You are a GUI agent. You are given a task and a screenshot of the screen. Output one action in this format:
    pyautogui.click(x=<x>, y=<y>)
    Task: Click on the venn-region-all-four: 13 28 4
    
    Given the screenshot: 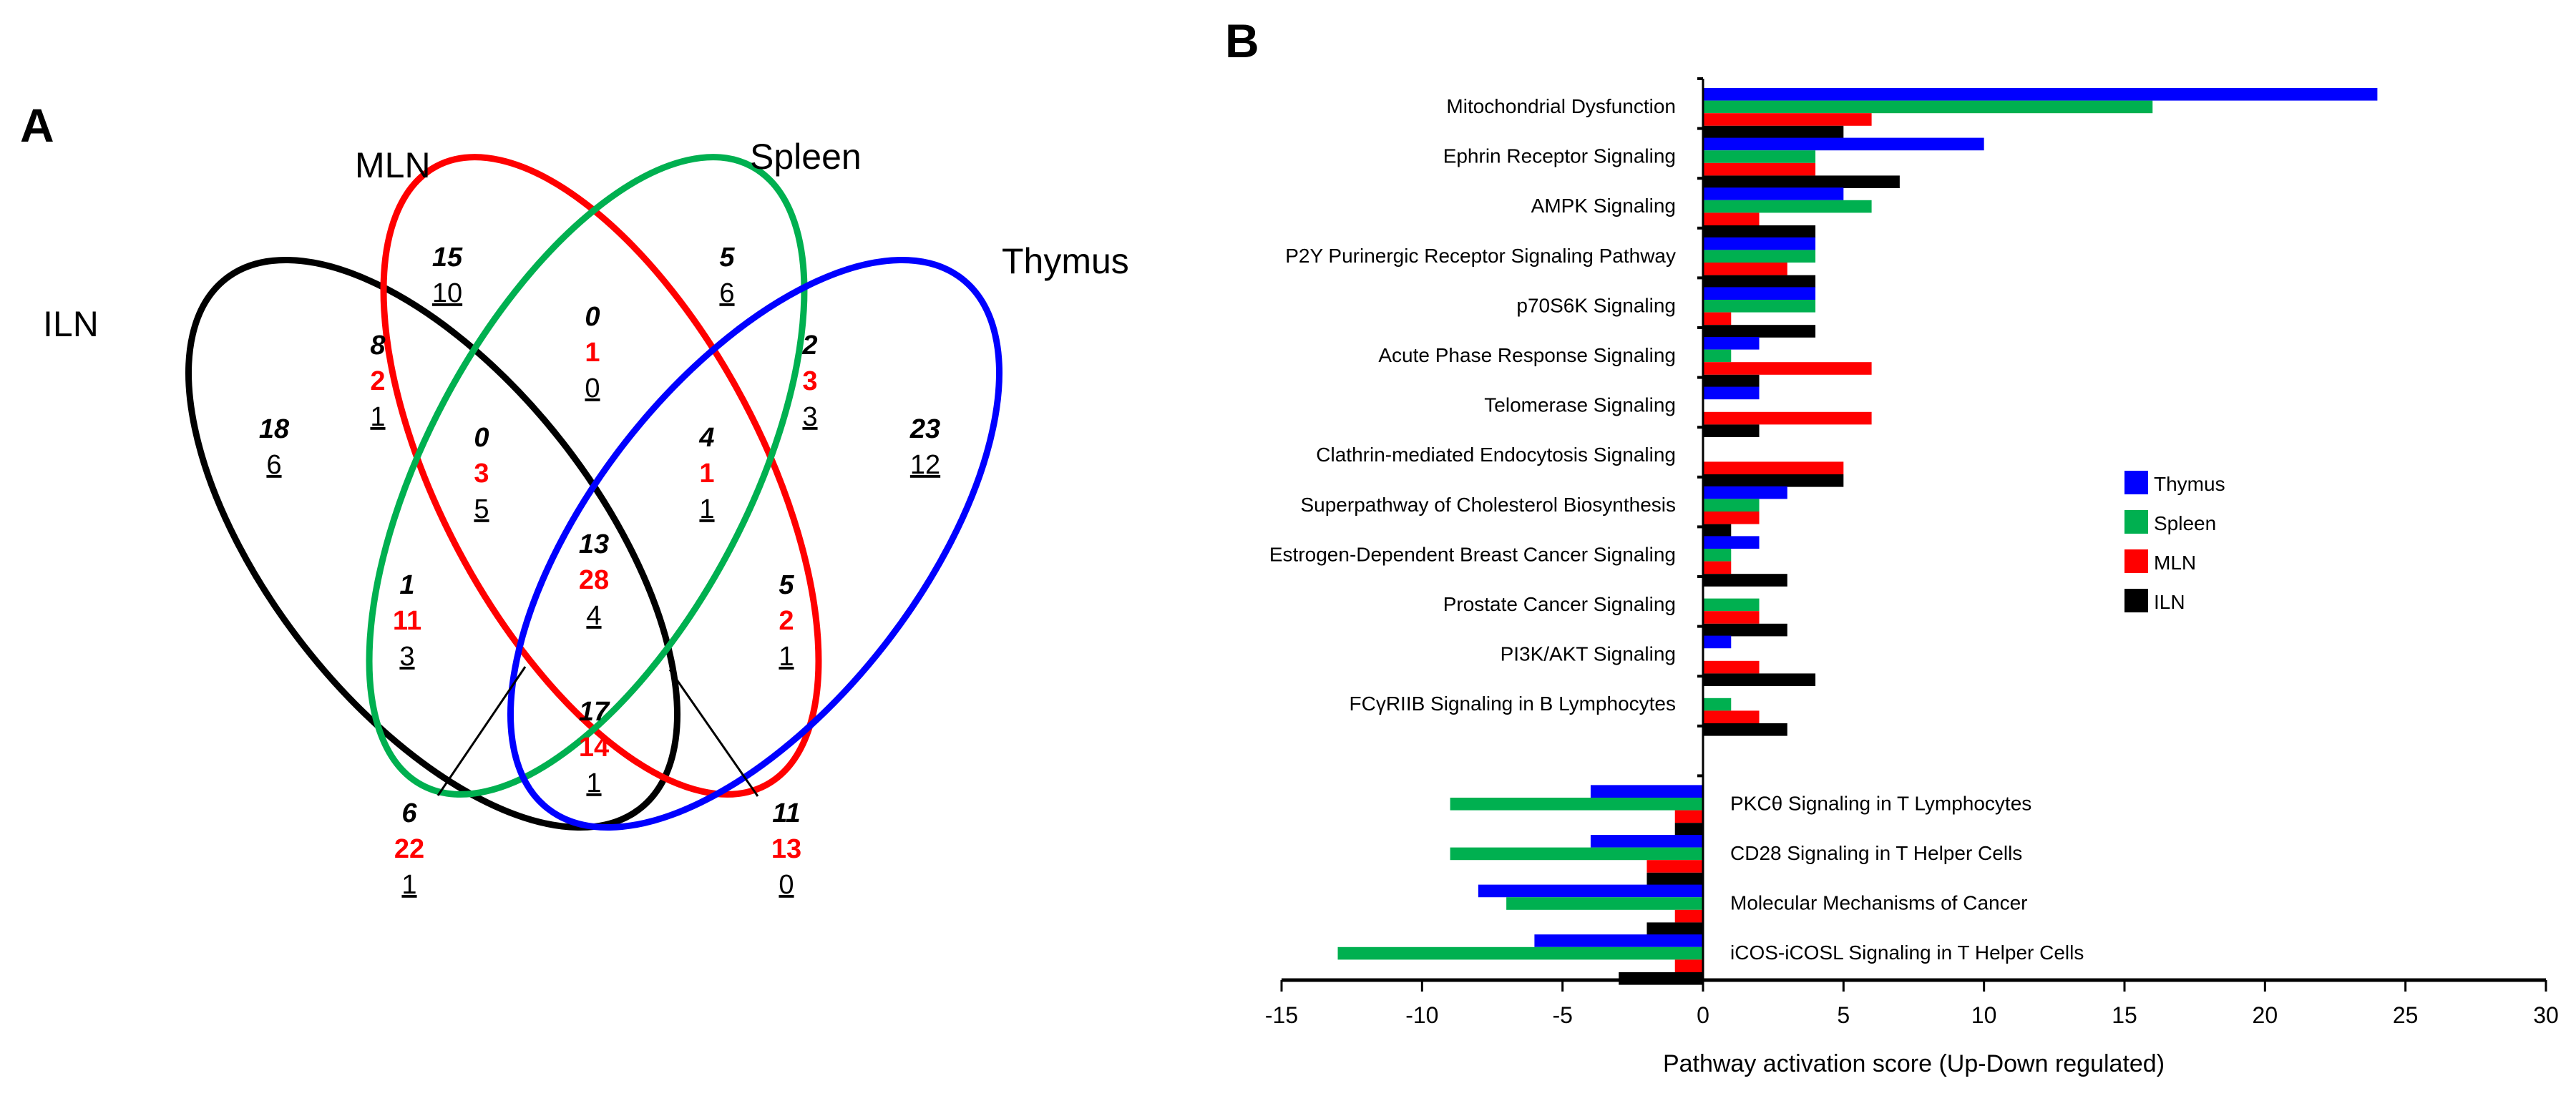 What is the action you would take?
    pyautogui.click(x=594, y=580)
    